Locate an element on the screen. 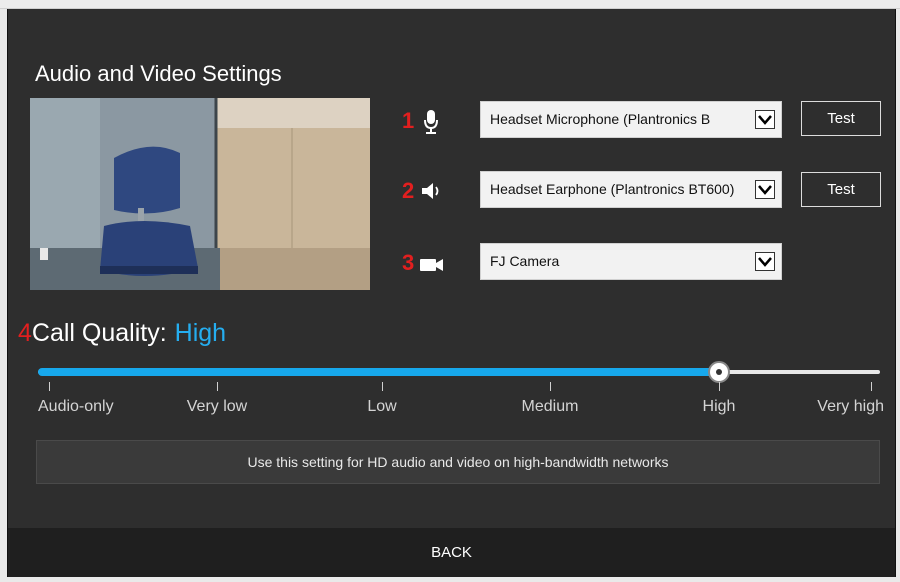 The image size is (900, 582). device-number-1: 1 is located at coordinates (408, 120).